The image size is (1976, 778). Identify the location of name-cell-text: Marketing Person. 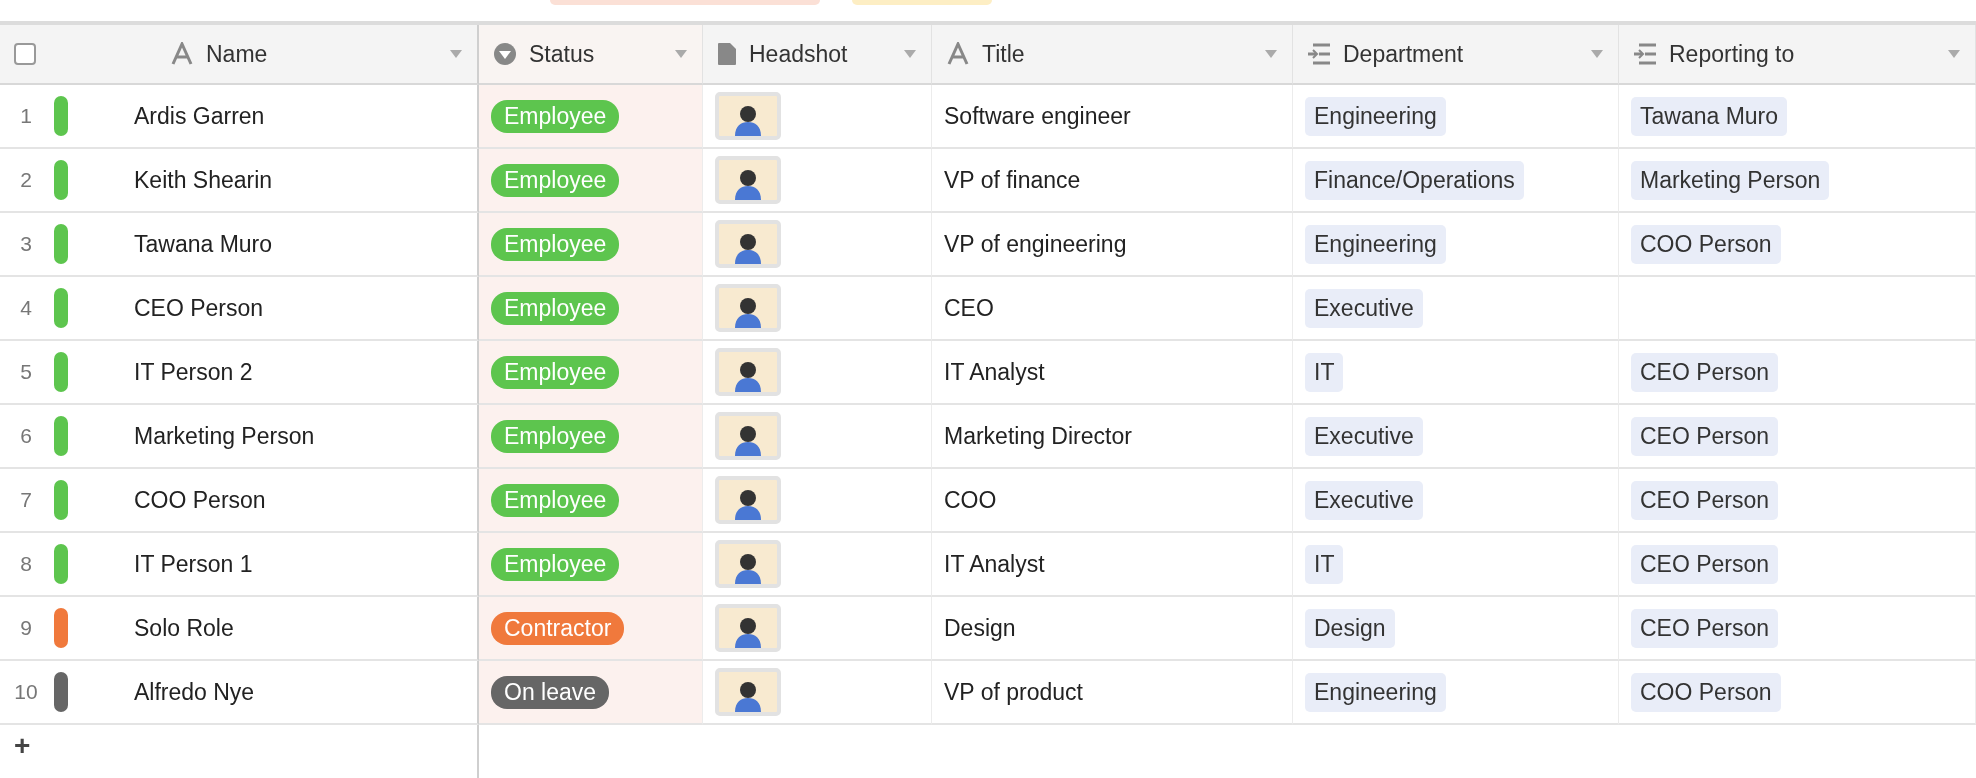
(224, 436).